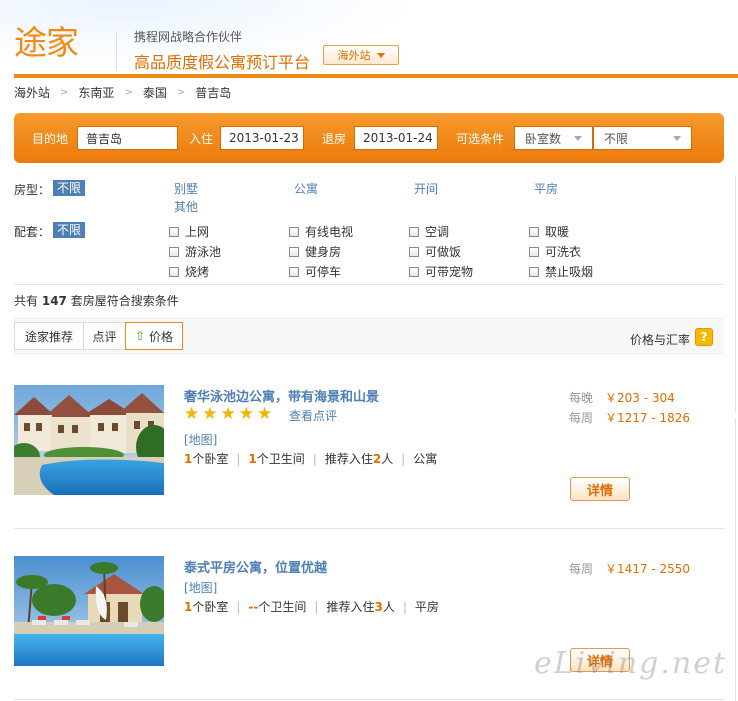  What do you see at coordinates (323, 272) in the screenshot?
I see `amenity-label: 可停车` at bounding box center [323, 272].